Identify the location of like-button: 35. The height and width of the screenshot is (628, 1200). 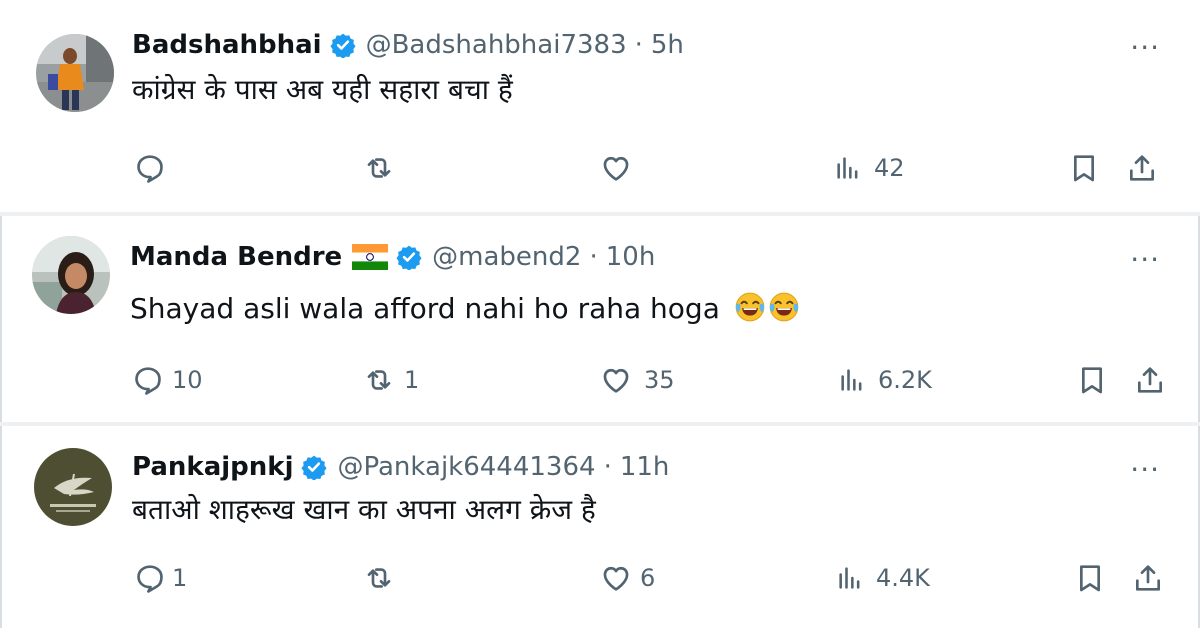
(637, 380).